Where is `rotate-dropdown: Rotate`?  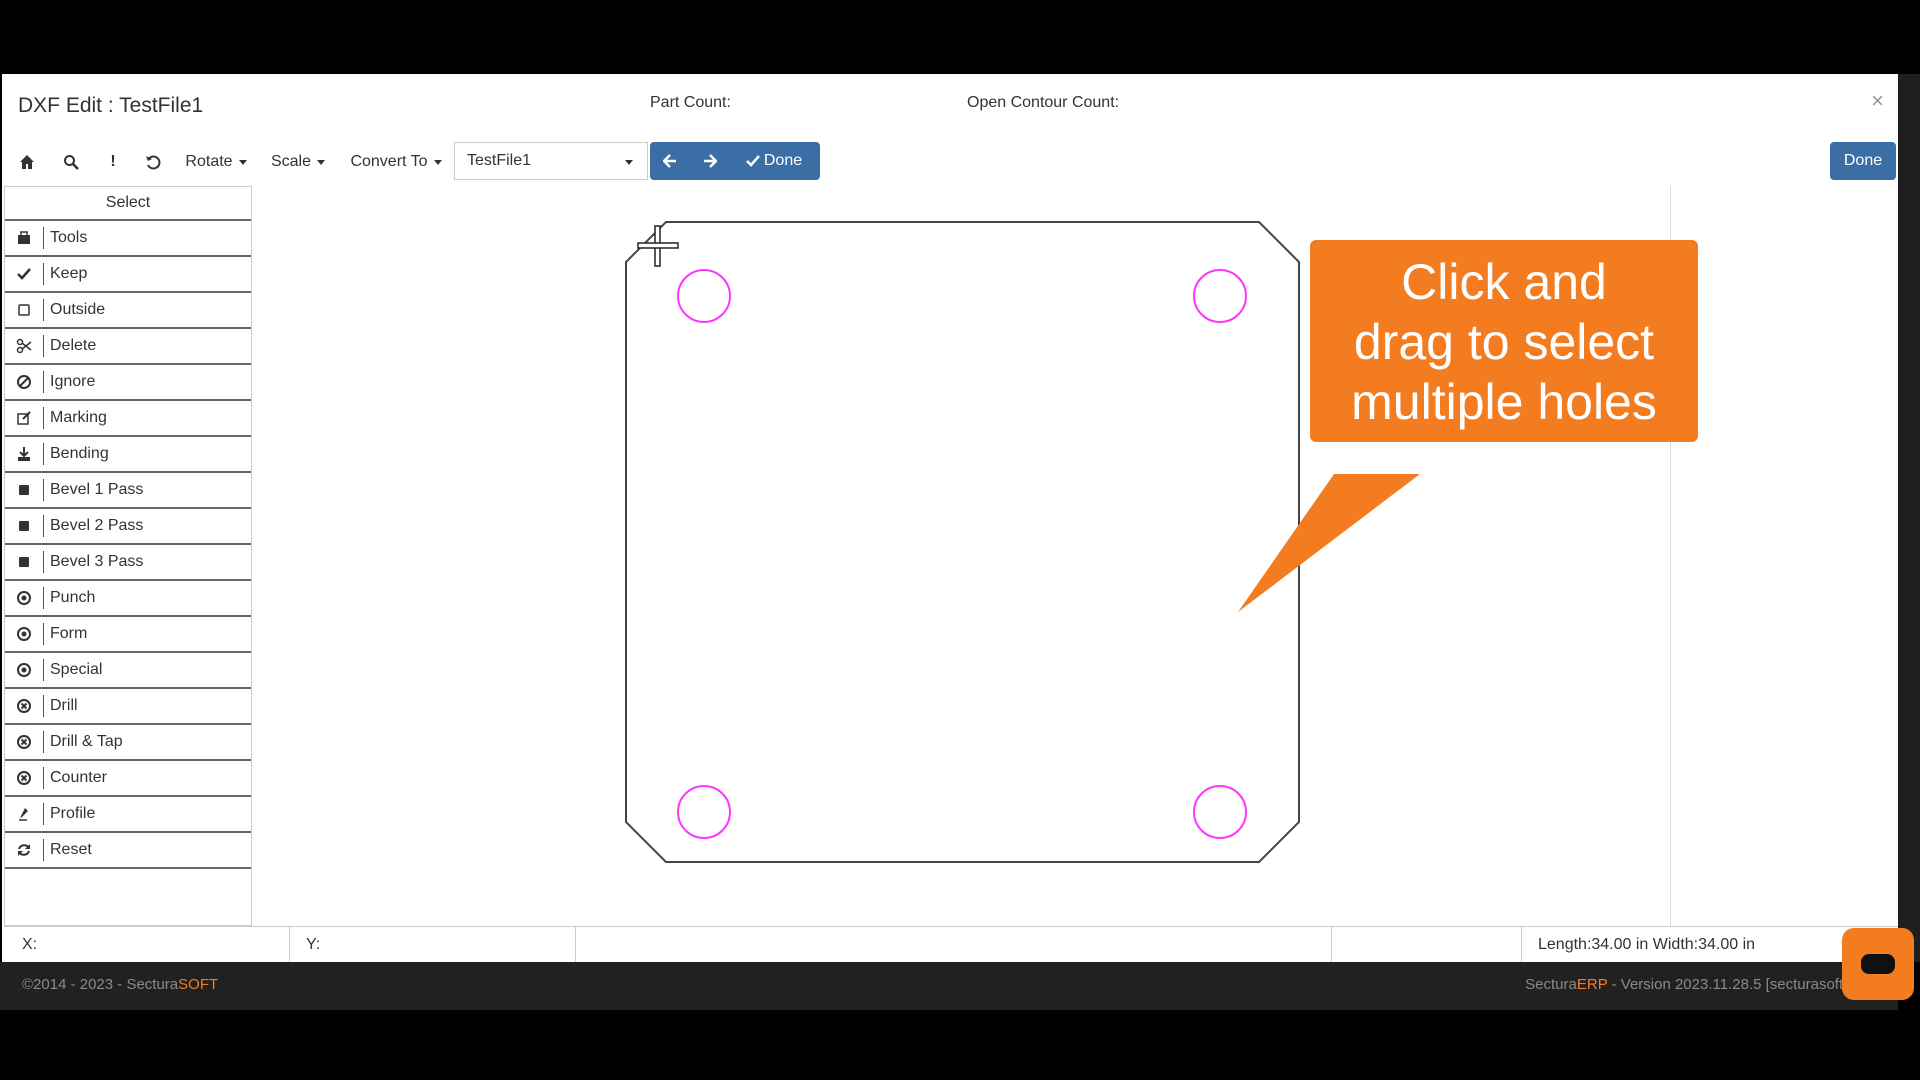
rotate-dropdown: Rotate is located at coordinates (216, 162).